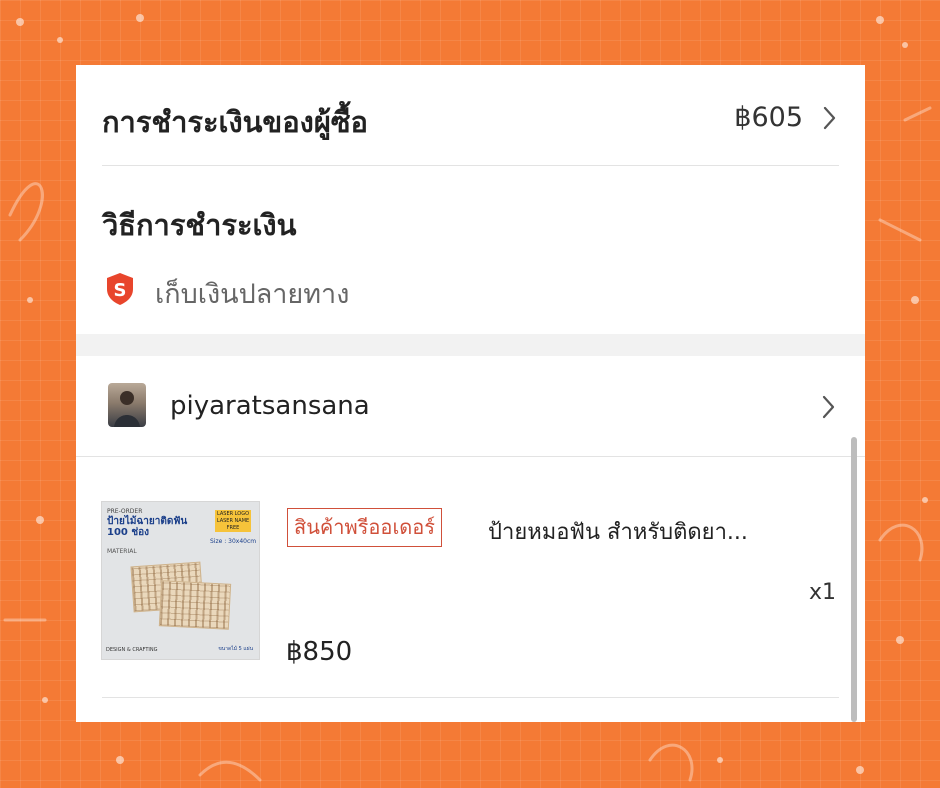 The image size is (940, 788). Describe the element at coordinates (235, 122) in the screenshot. I see `buyer-payment-label: การชำระเงินของผู้ซื้อ` at that location.